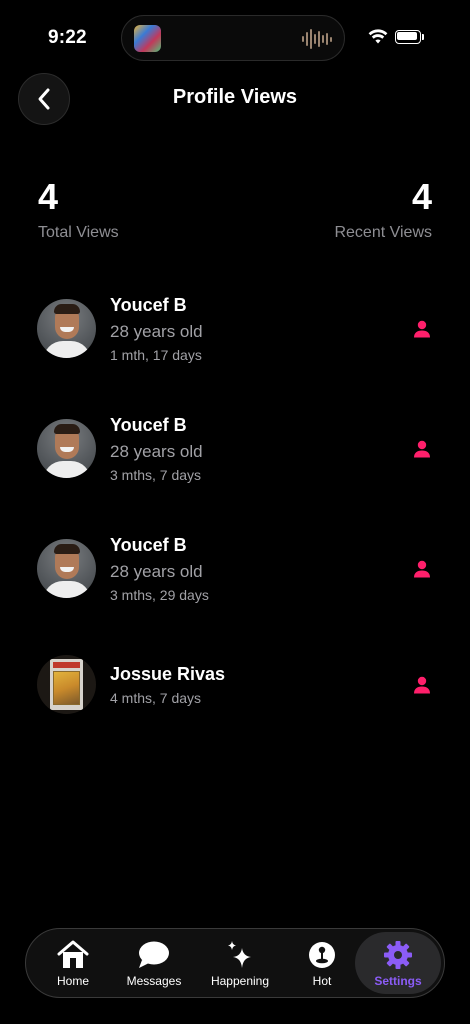 This screenshot has height=1024, width=470. Describe the element at coordinates (235, 330) in the screenshot. I see `viewer-row: Youcef B 28 years old 1 mth, 17 days` at that location.